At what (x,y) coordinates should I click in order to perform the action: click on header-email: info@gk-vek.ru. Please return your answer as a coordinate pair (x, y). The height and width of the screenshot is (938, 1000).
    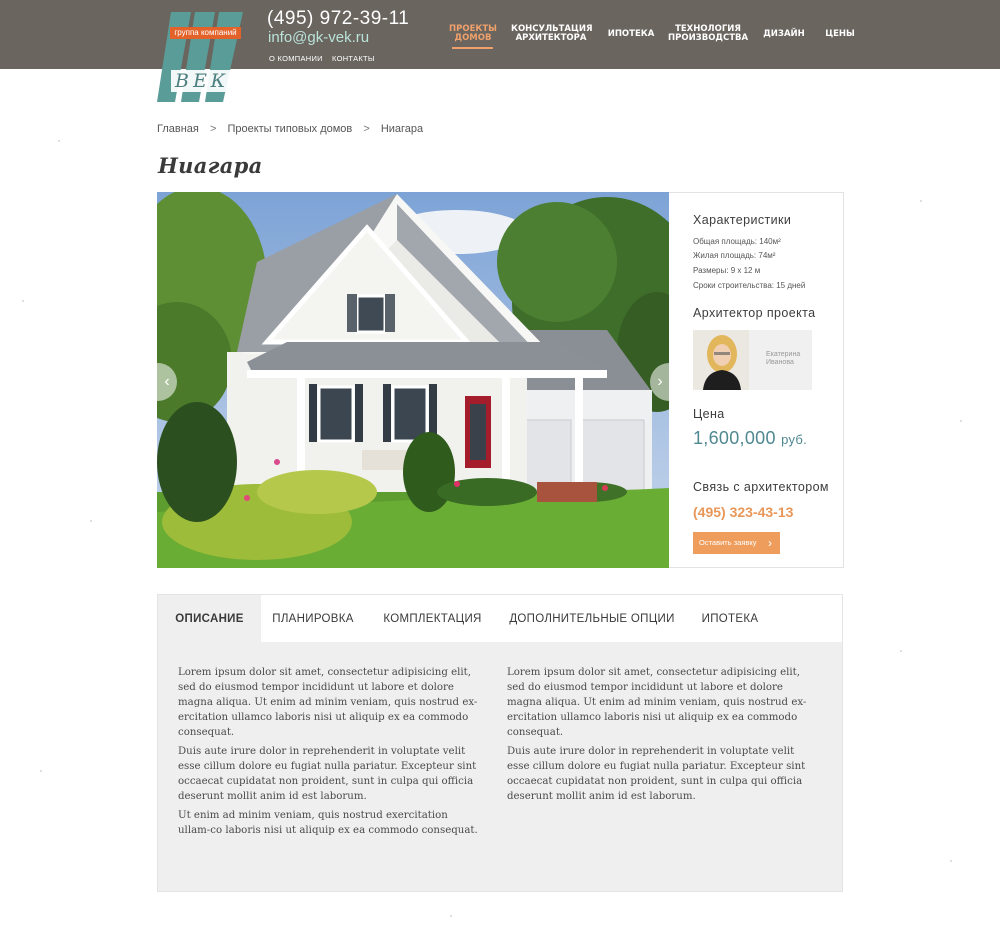
    Looking at the image, I should click on (318, 37).